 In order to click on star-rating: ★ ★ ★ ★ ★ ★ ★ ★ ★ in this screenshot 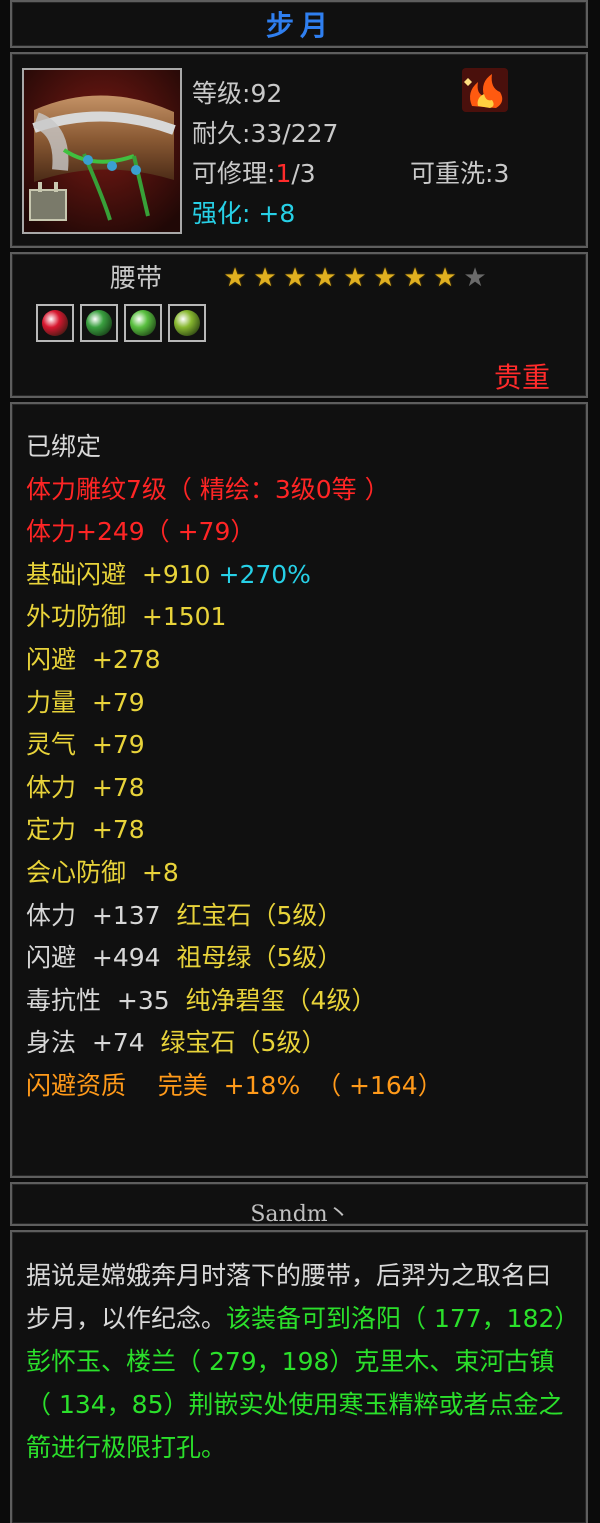, I will do `click(355, 278)`.